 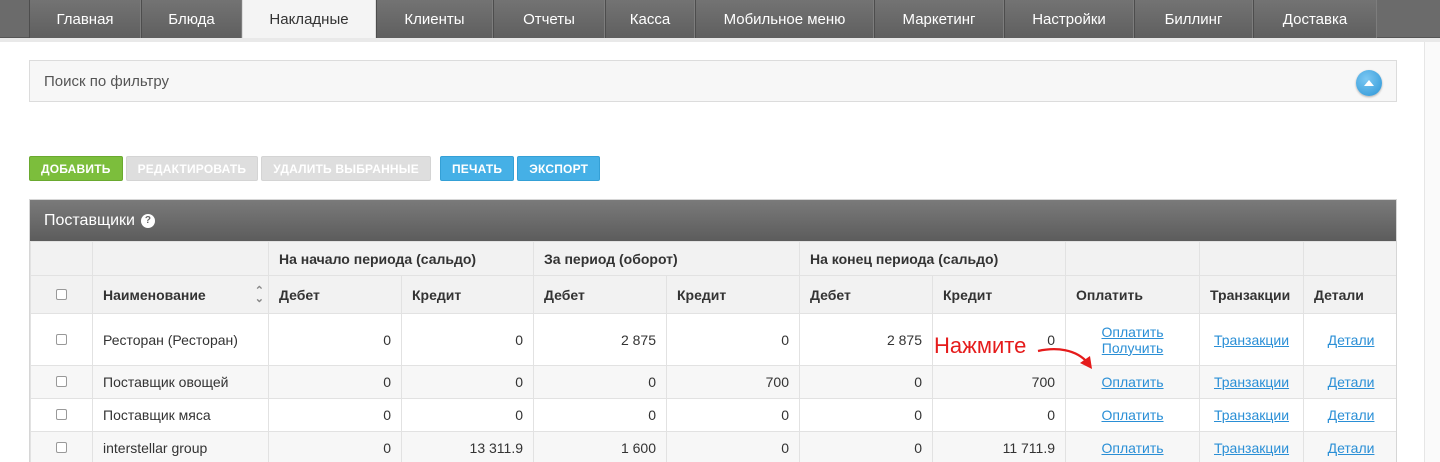 What do you see at coordinates (932, 258) in the screenshot?
I see `group-end-header: На конец периода (сальдо)` at bounding box center [932, 258].